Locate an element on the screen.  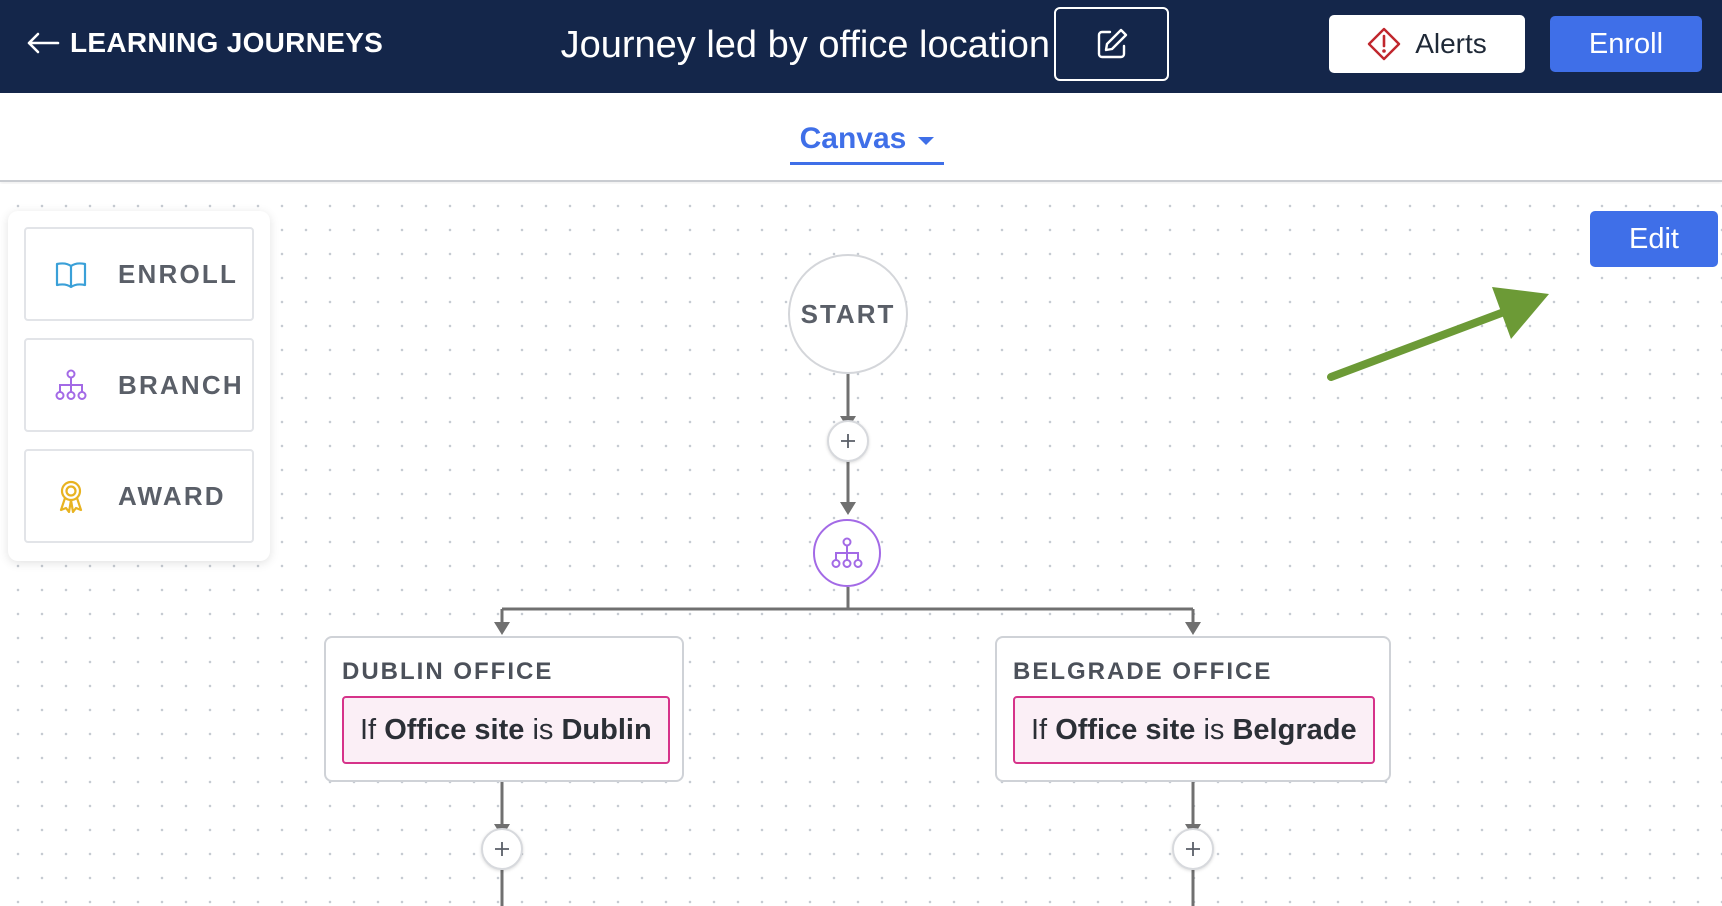
back-to-learning-journeys-link: LEARNING JOURNEYS is located at coordinates (204, 43).